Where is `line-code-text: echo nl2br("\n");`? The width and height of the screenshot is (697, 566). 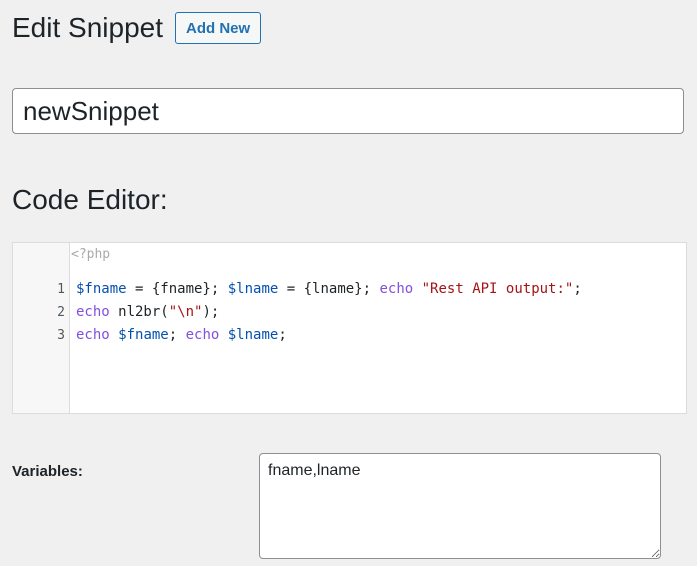 line-code-text: echo nl2br("\n"); is located at coordinates (147, 312).